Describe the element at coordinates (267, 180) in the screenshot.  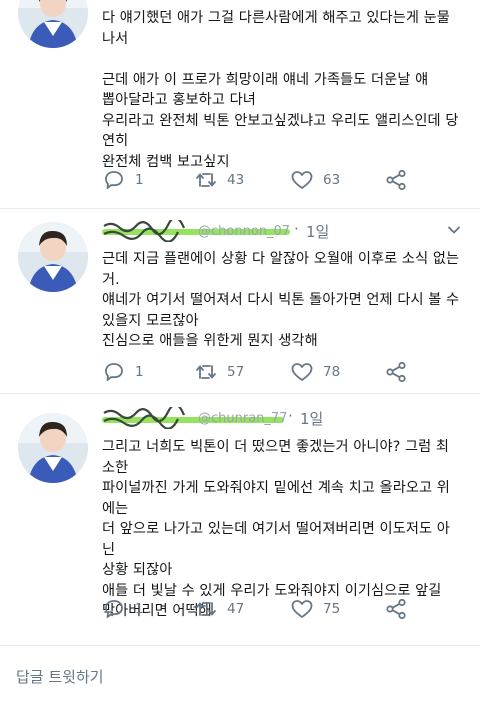
I see `tweet-actions: 1 43 63` at that location.